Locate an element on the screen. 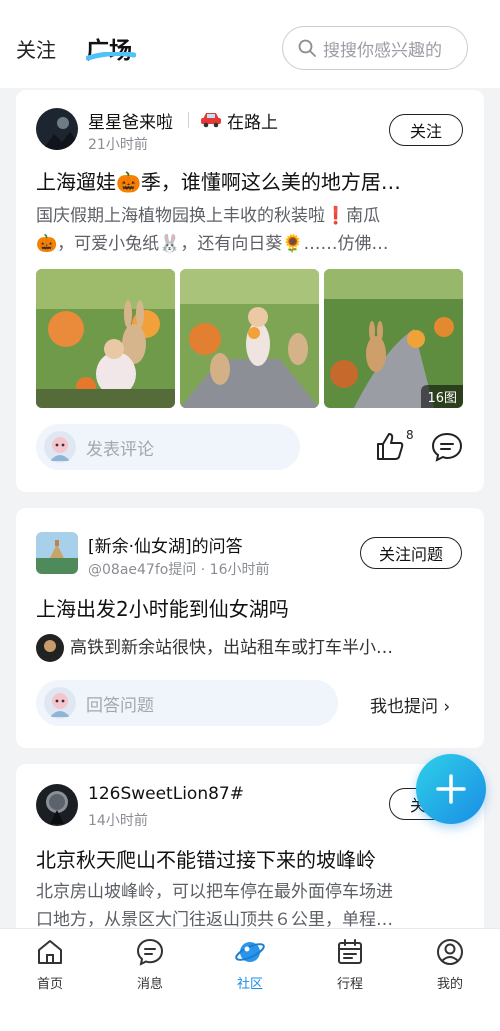 This screenshot has width=500, height=1031. comment-placeholder: 发表评论 is located at coordinates (120, 449).